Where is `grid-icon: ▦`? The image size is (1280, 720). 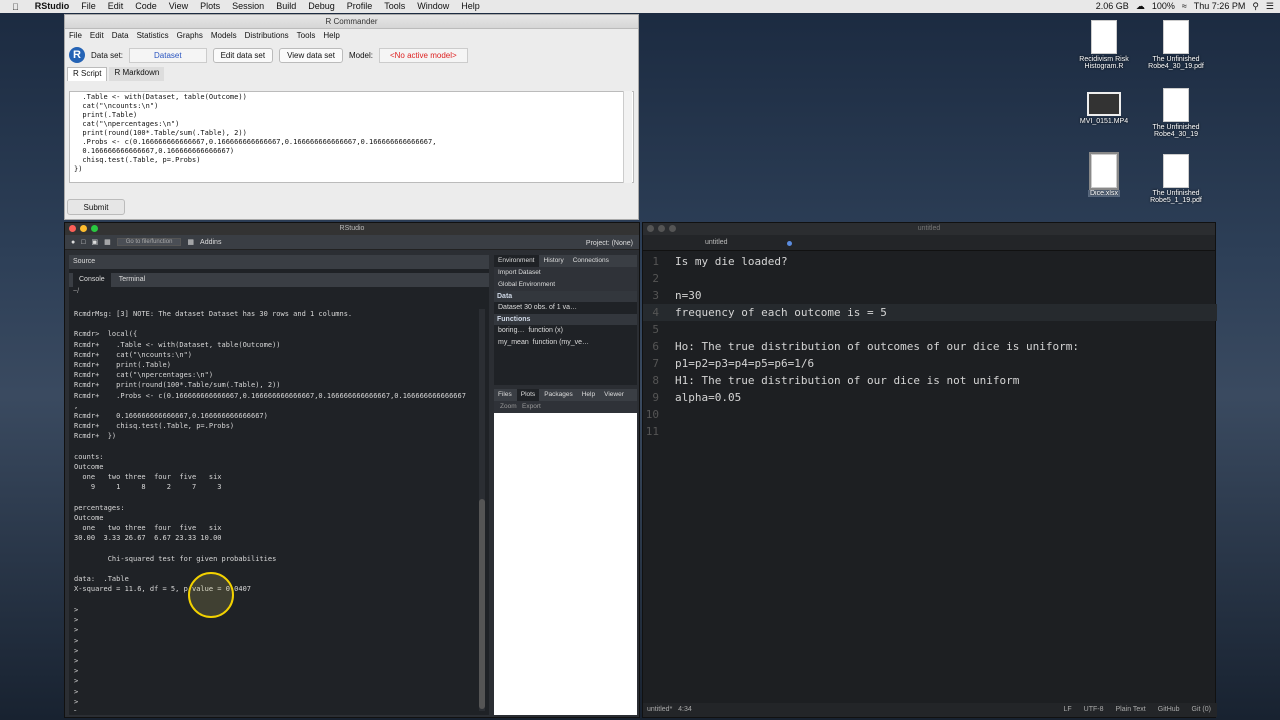
grid-icon: ▦ is located at coordinates (190, 242).